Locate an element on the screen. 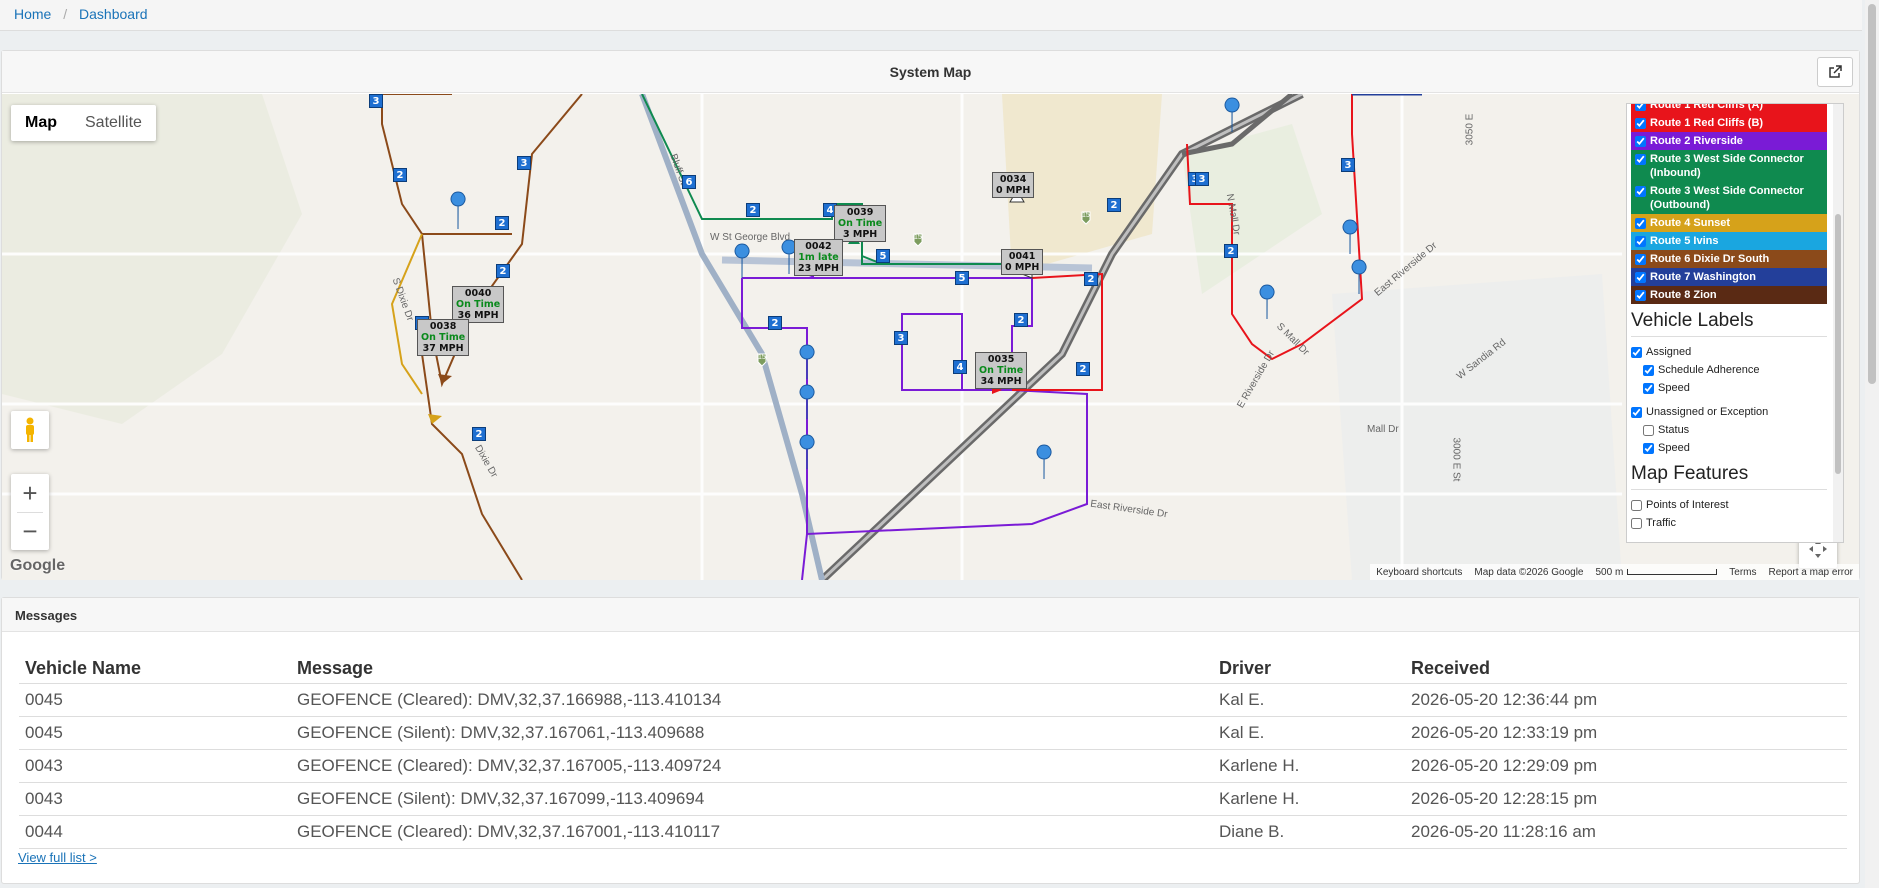  assigned-speed-checkbox is located at coordinates (1648, 388).